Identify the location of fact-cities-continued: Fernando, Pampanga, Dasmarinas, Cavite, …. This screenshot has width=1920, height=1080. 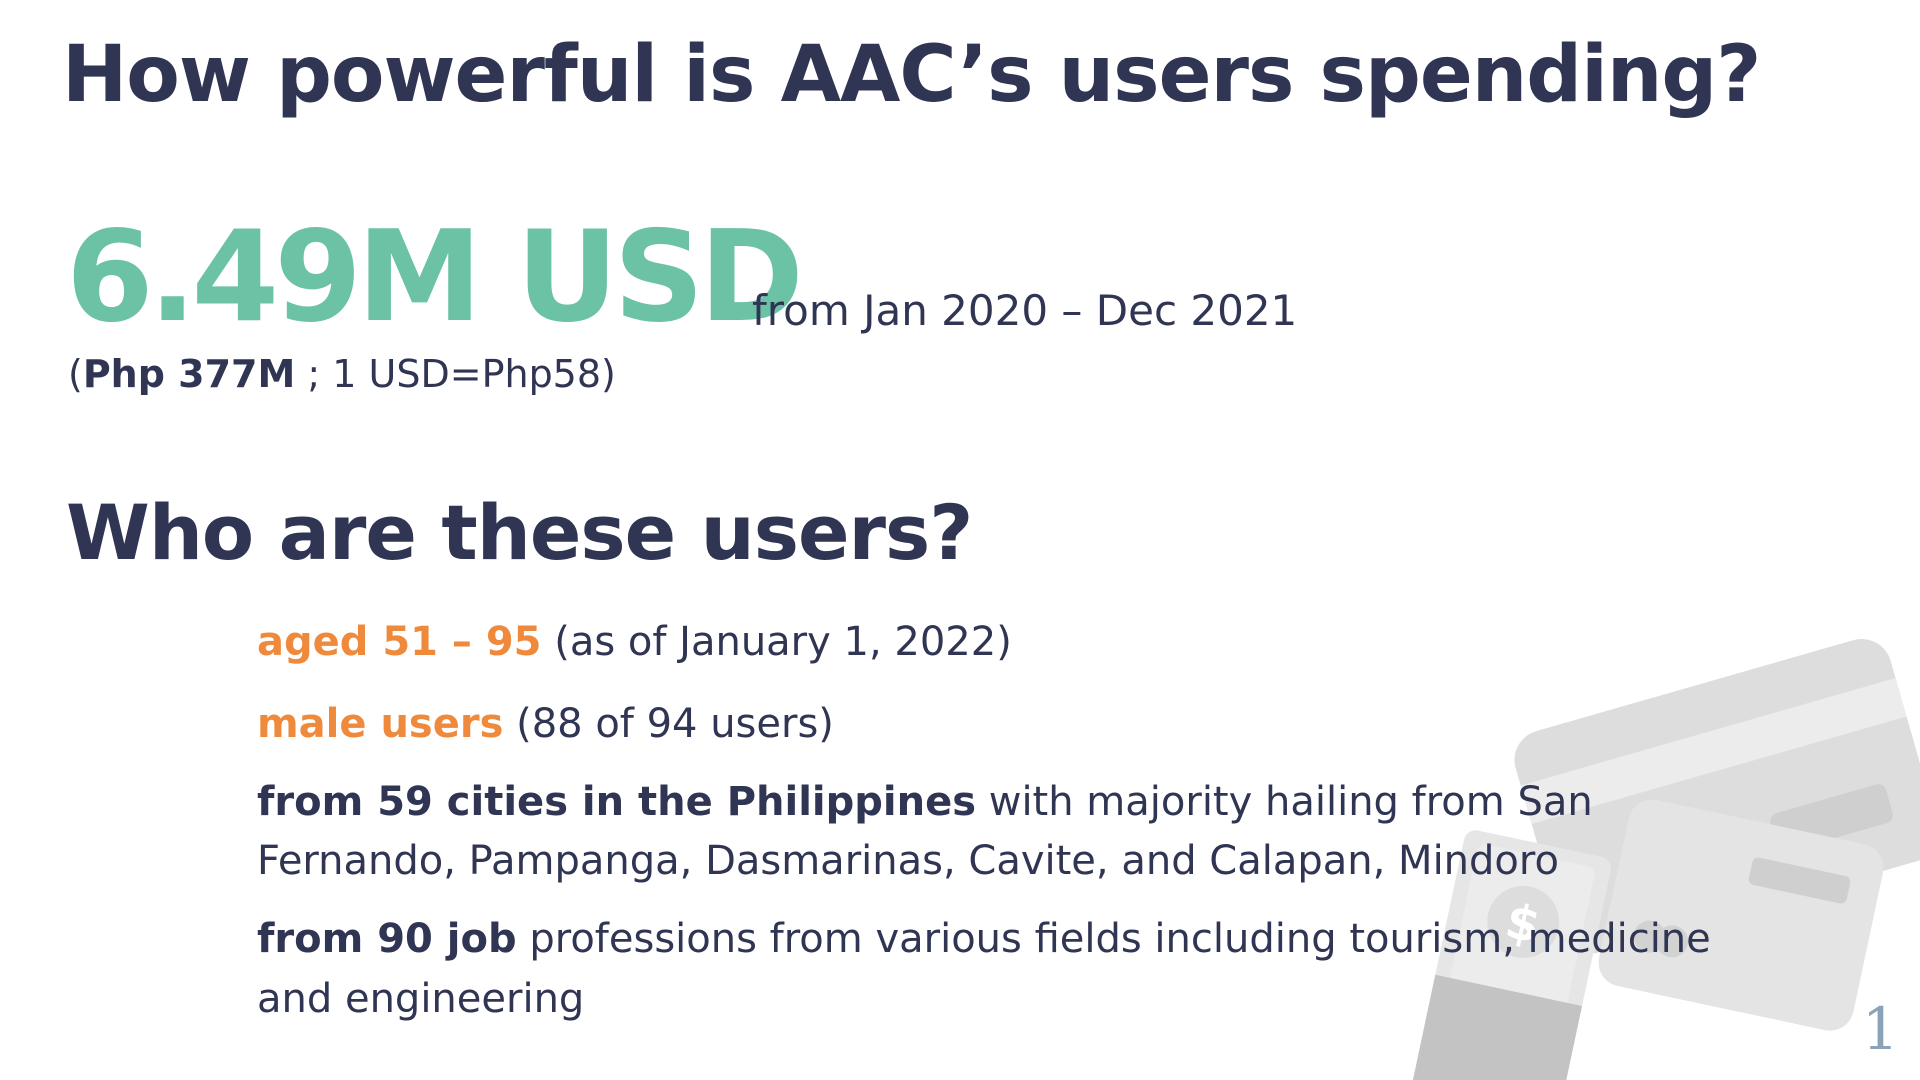
(908, 861).